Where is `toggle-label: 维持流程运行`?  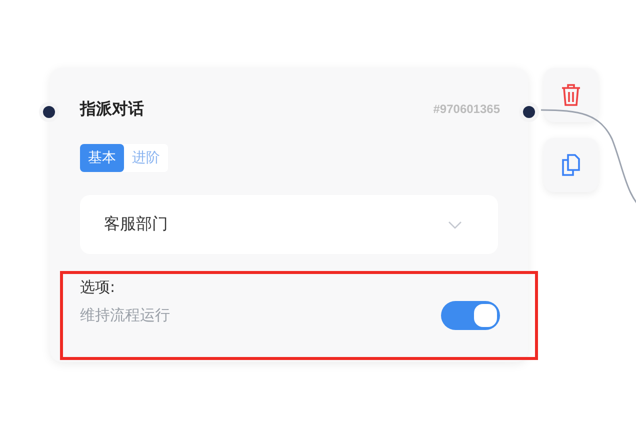
toggle-label: 维持流程运行 is located at coordinates (125, 315).